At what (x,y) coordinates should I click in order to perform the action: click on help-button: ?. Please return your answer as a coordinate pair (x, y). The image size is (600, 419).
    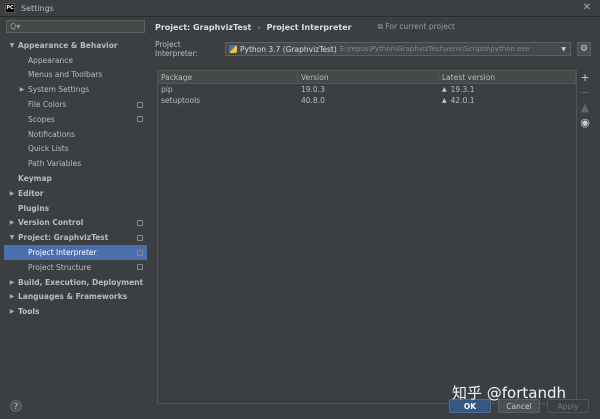
    Looking at the image, I should click on (16, 406).